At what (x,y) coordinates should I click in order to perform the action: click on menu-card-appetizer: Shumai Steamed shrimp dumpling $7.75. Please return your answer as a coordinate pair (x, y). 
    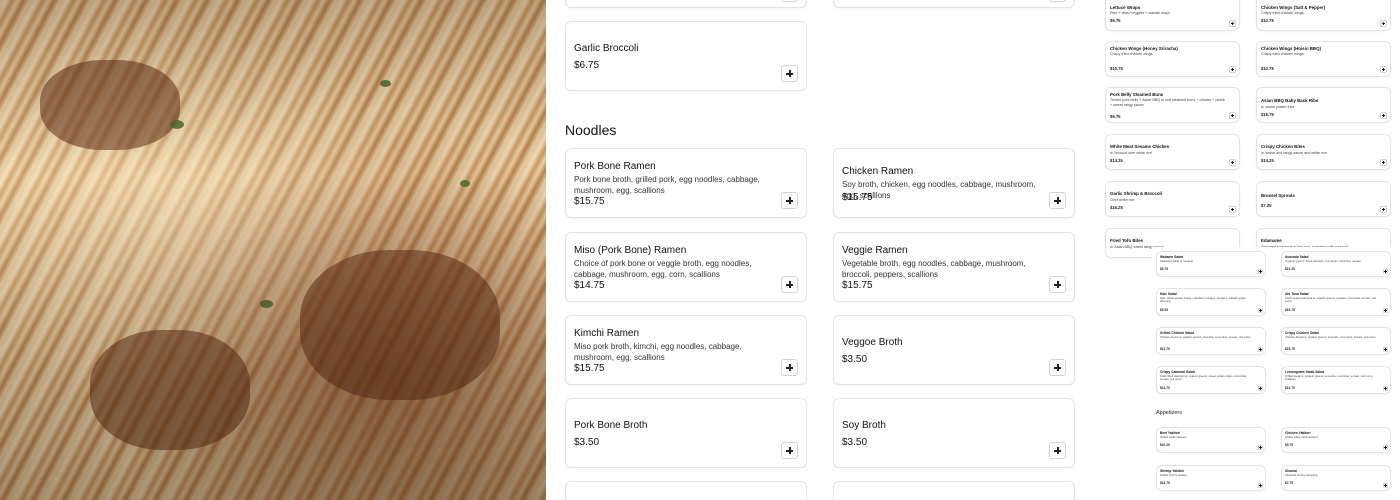
    Looking at the image, I should click on (1336, 478).